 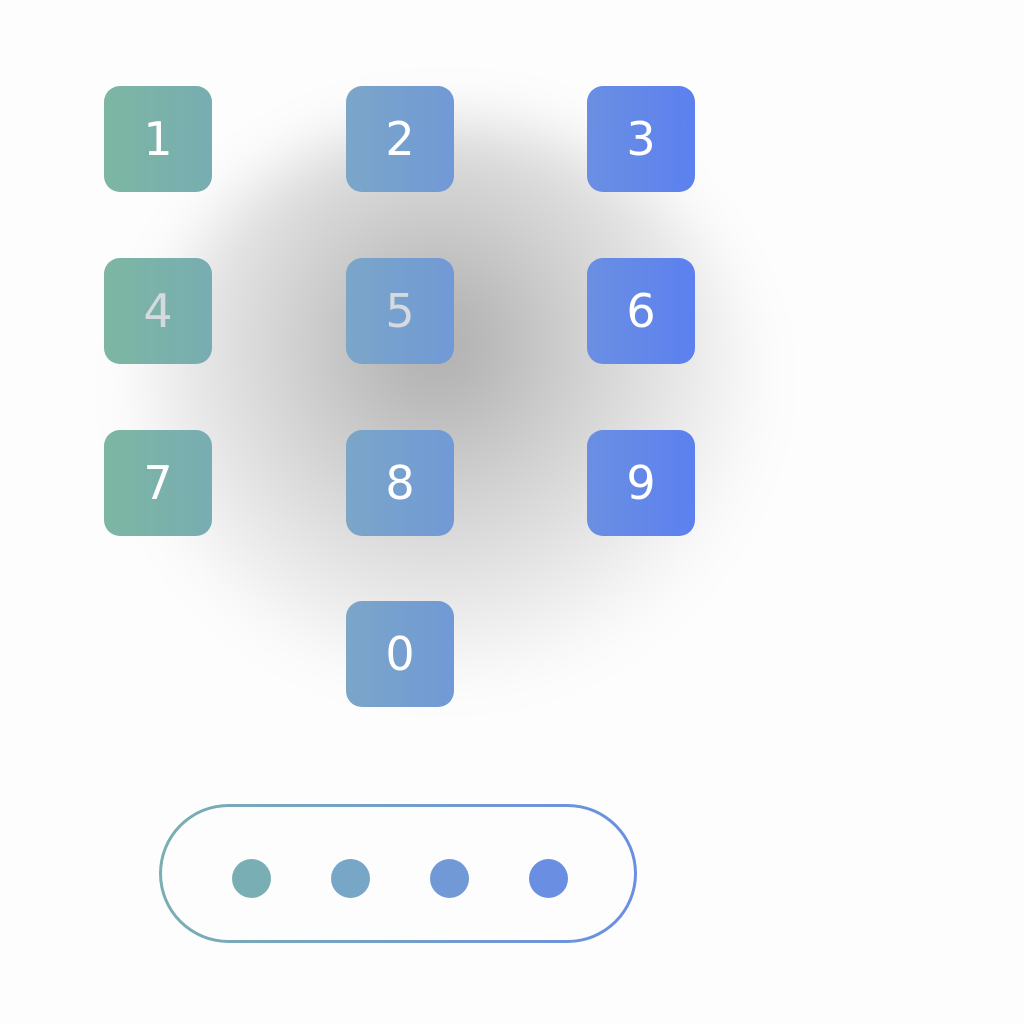 What do you see at coordinates (158, 311) in the screenshot?
I see `key-4: 4` at bounding box center [158, 311].